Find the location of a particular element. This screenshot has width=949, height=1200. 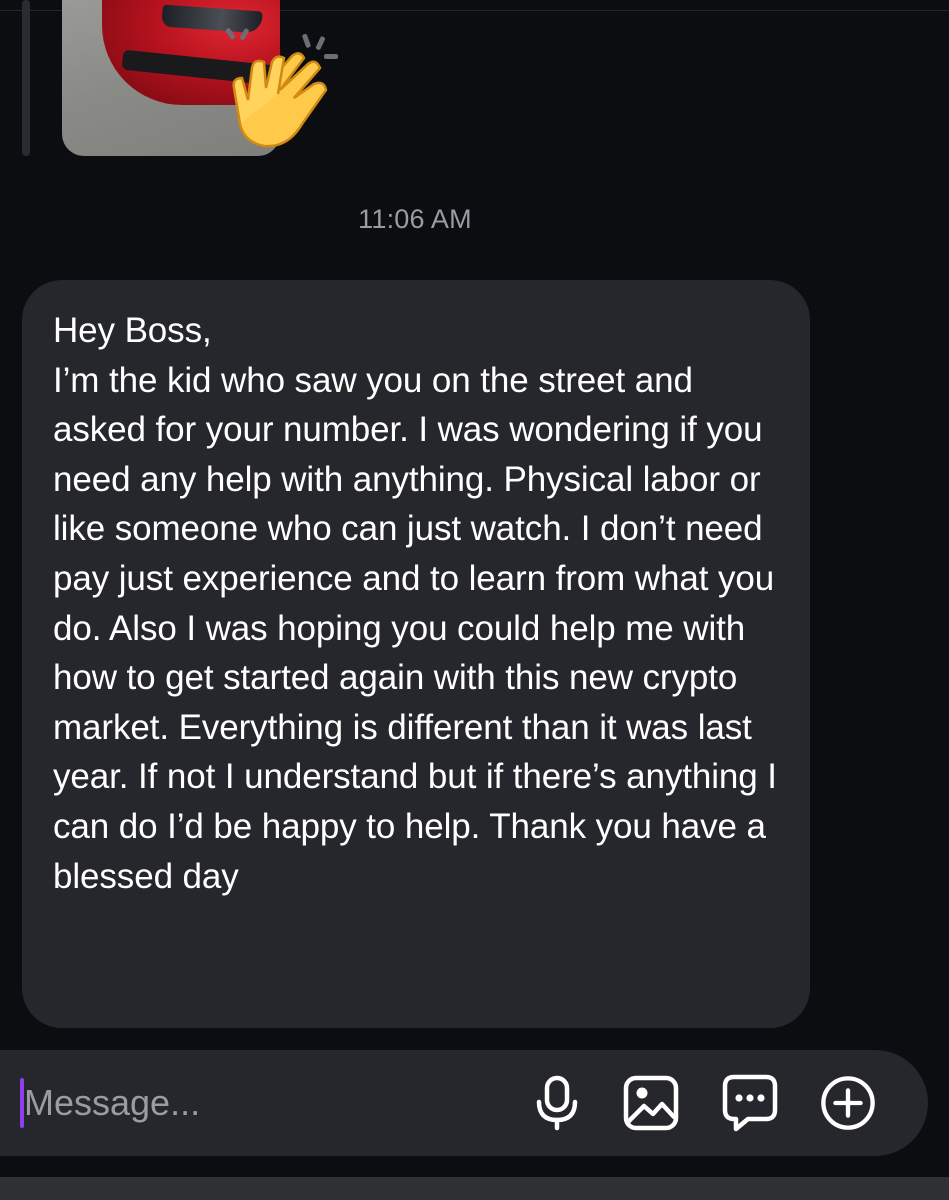

message-timestamp: 11:06 AM is located at coordinates (415, 219).